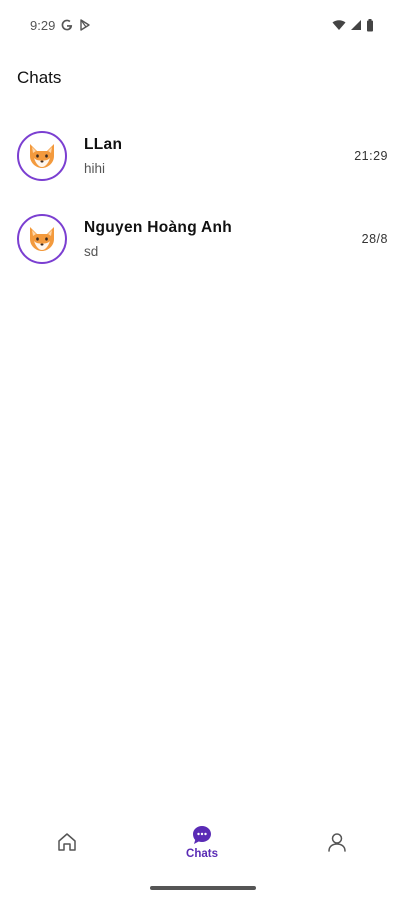 The width and height of the screenshot is (404, 900). Describe the element at coordinates (202, 155) in the screenshot. I see `chat-list-item: LLan hihi 21:29` at that location.